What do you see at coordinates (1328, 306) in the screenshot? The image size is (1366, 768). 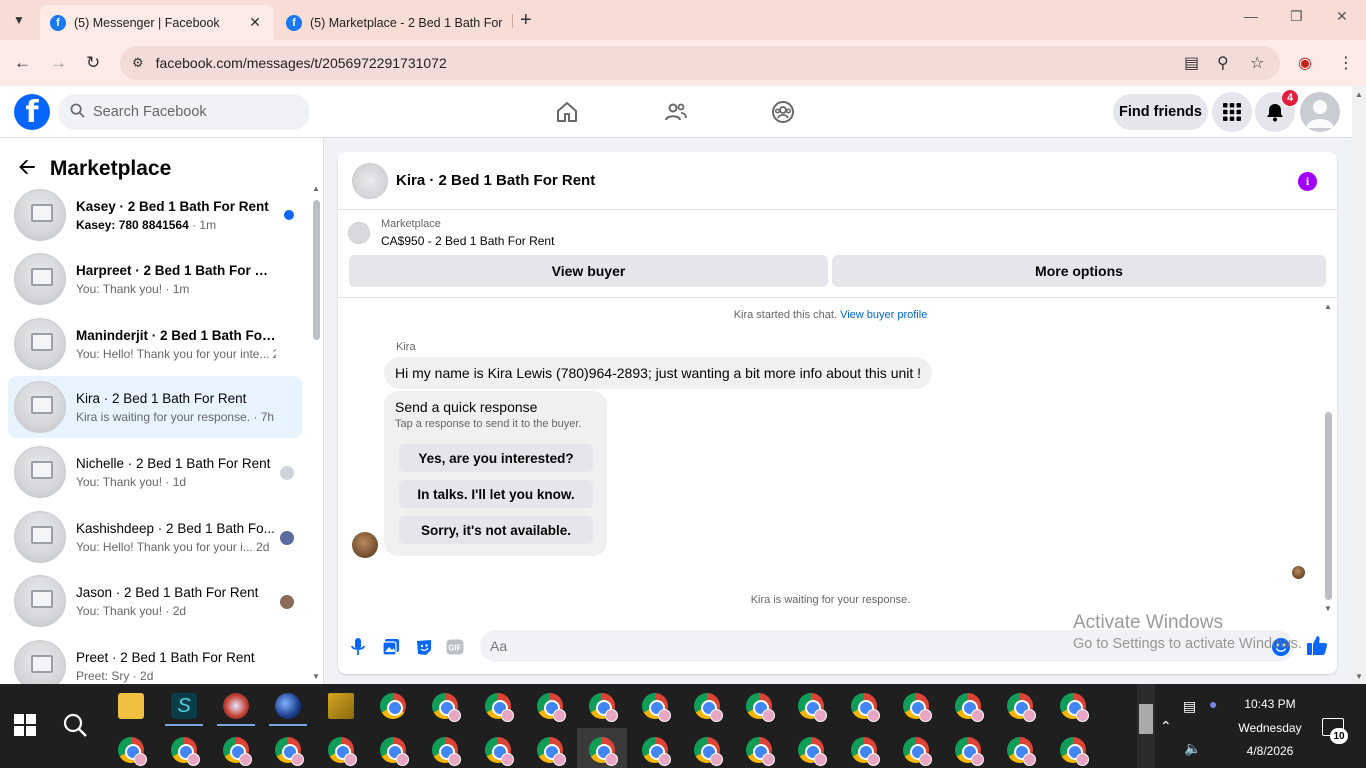 I see `chat-scroll-up-icon: ▲` at bounding box center [1328, 306].